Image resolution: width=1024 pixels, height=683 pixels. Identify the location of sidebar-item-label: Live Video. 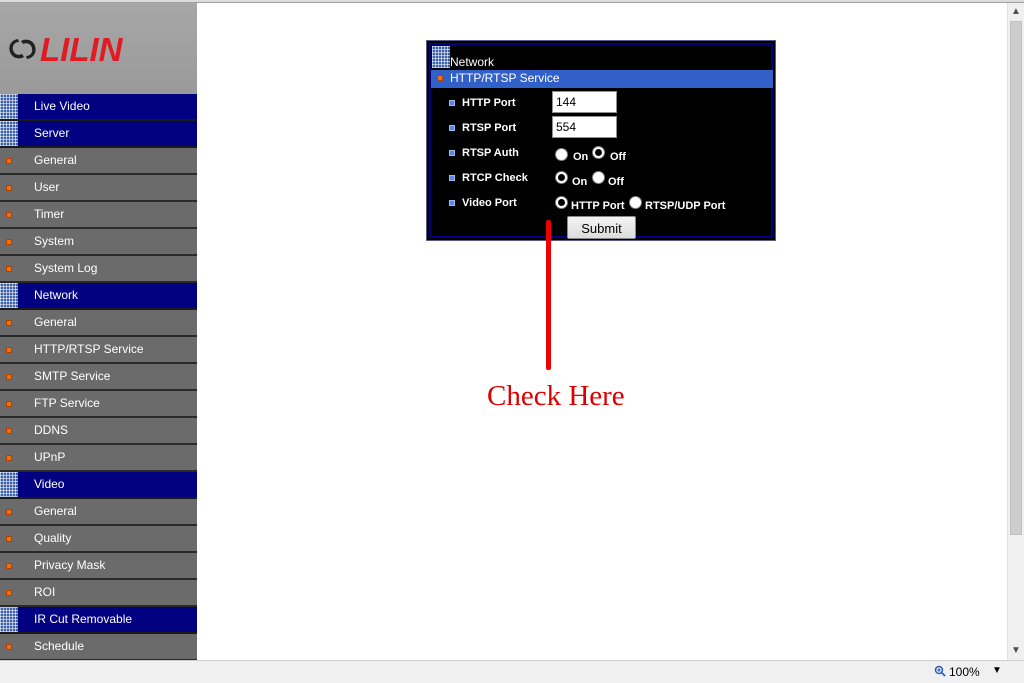
(62, 106).